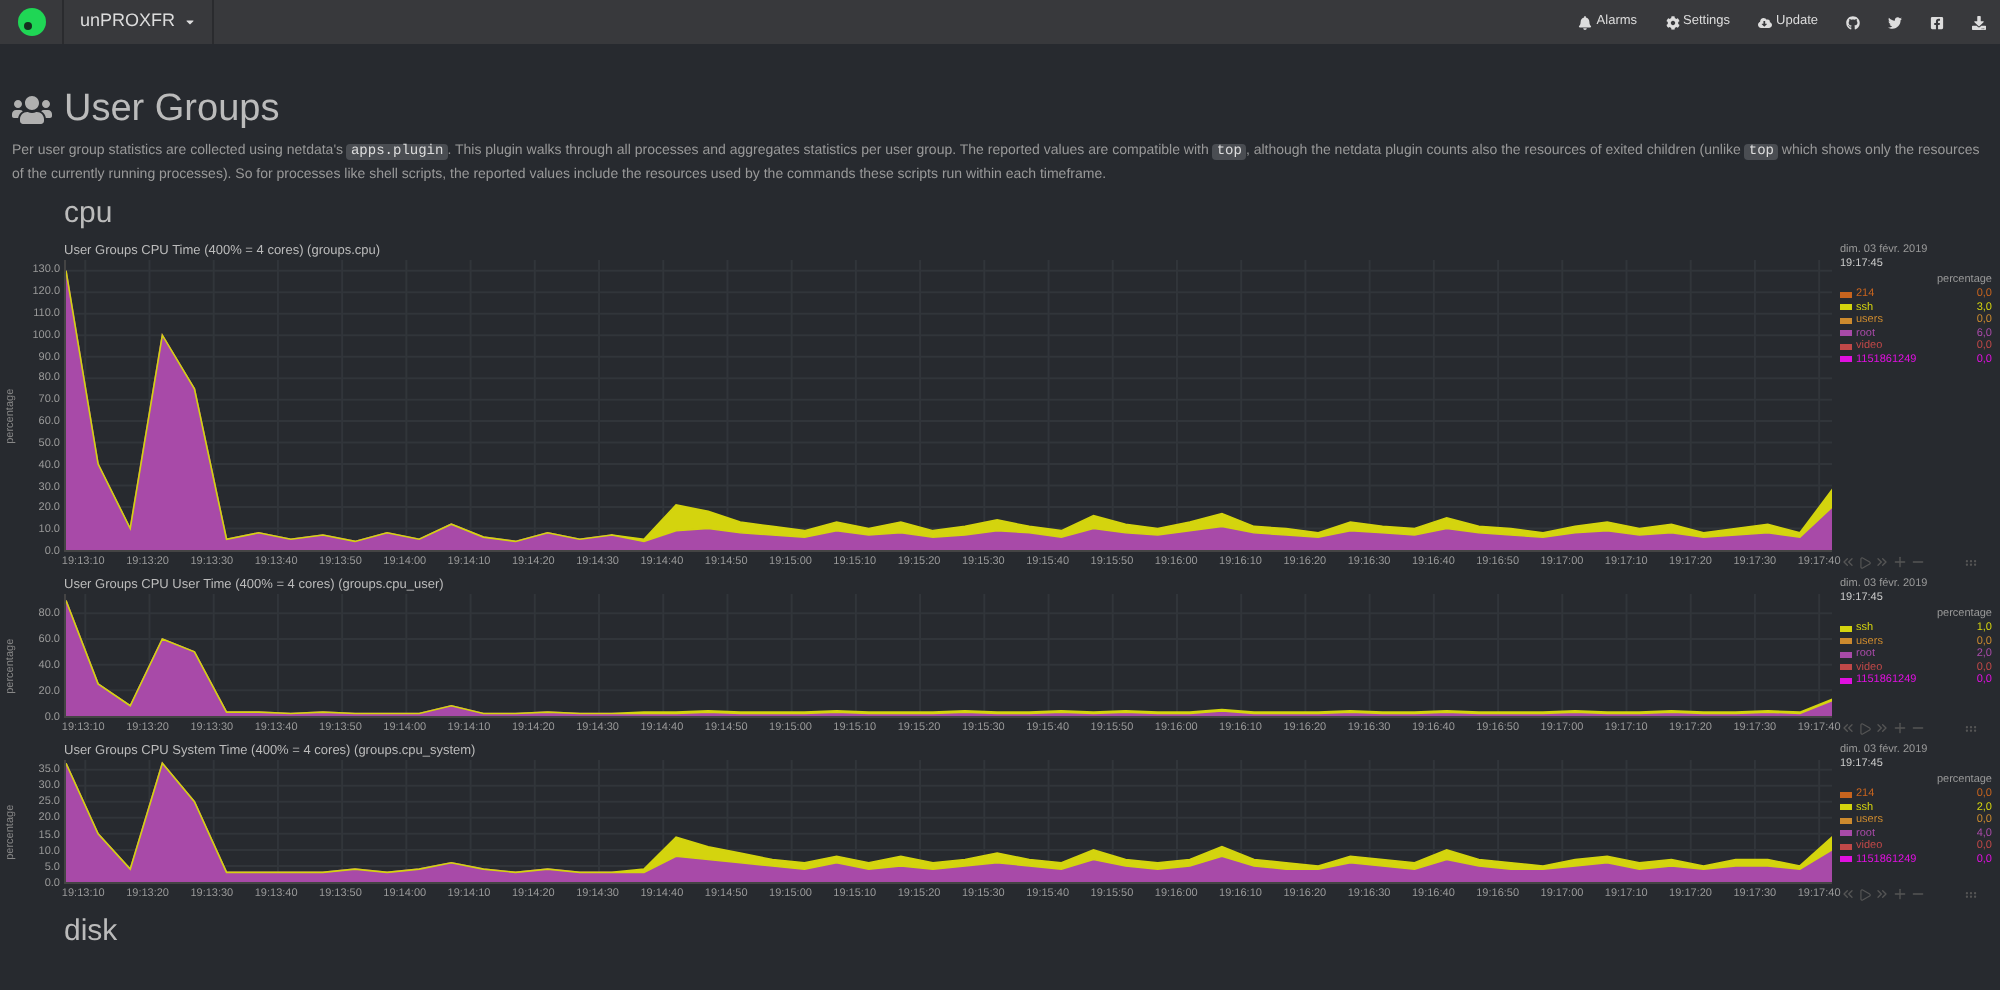 Image resolution: width=2000 pixels, height=990 pixels. What do you see at coordinates (1672, 22) in the screenshot?
I see `settings-icon` at bounding box center [1672, 22].